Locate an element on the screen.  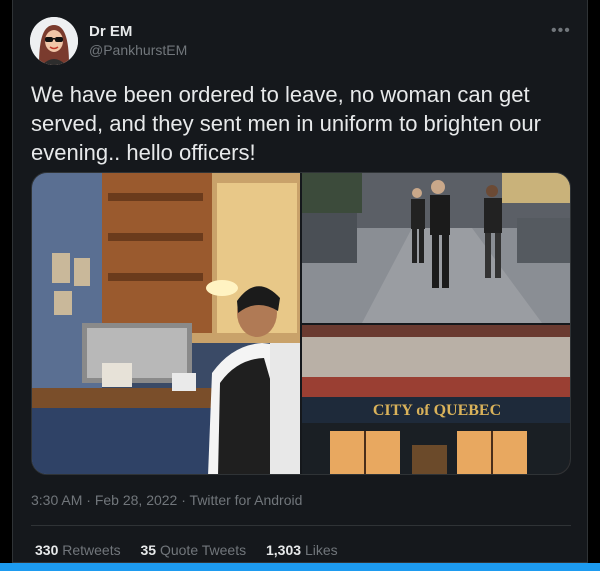
divider is located at coordinates (301, 525).